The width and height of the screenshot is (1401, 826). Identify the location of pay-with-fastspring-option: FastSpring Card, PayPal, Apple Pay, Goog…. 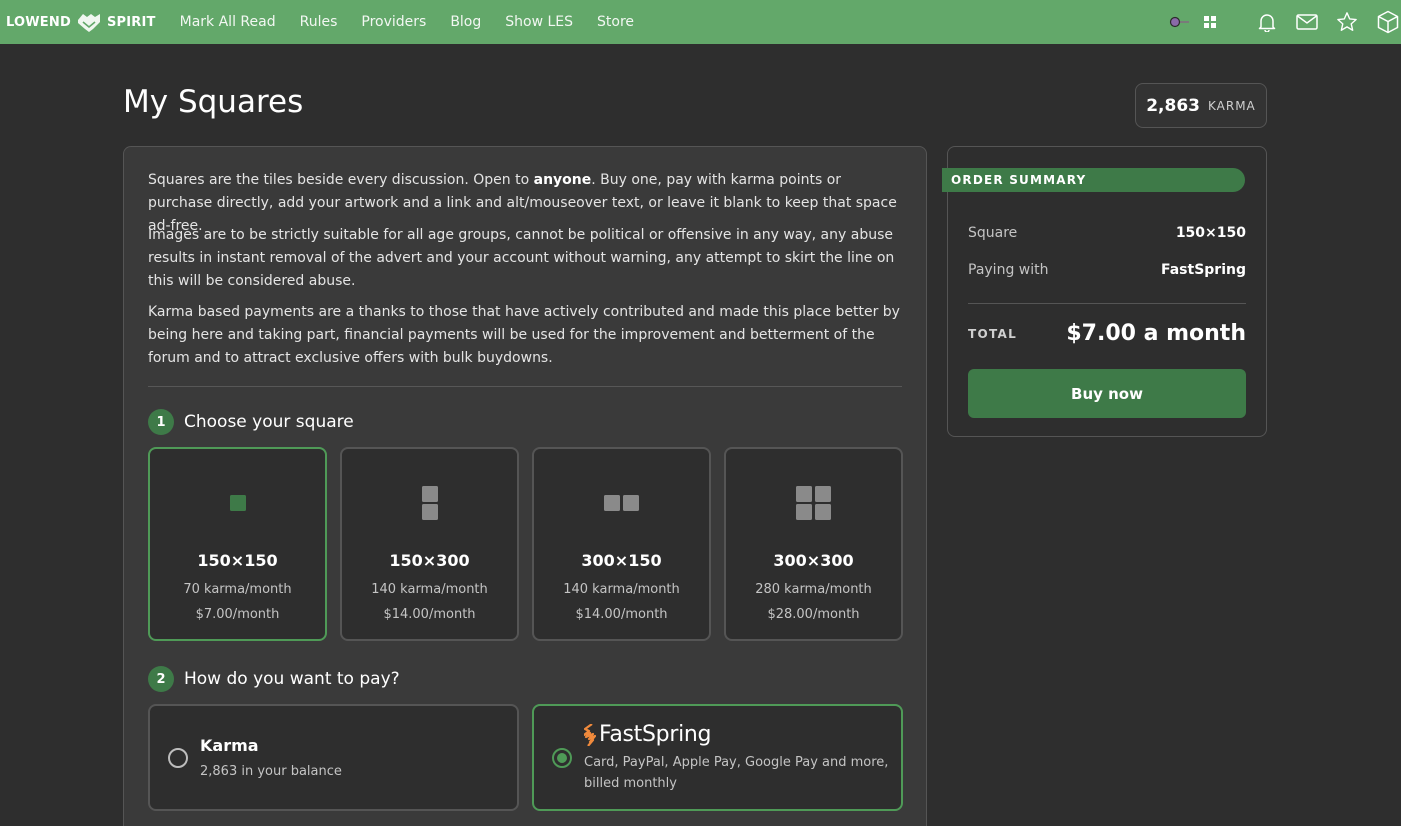
(717, 757).